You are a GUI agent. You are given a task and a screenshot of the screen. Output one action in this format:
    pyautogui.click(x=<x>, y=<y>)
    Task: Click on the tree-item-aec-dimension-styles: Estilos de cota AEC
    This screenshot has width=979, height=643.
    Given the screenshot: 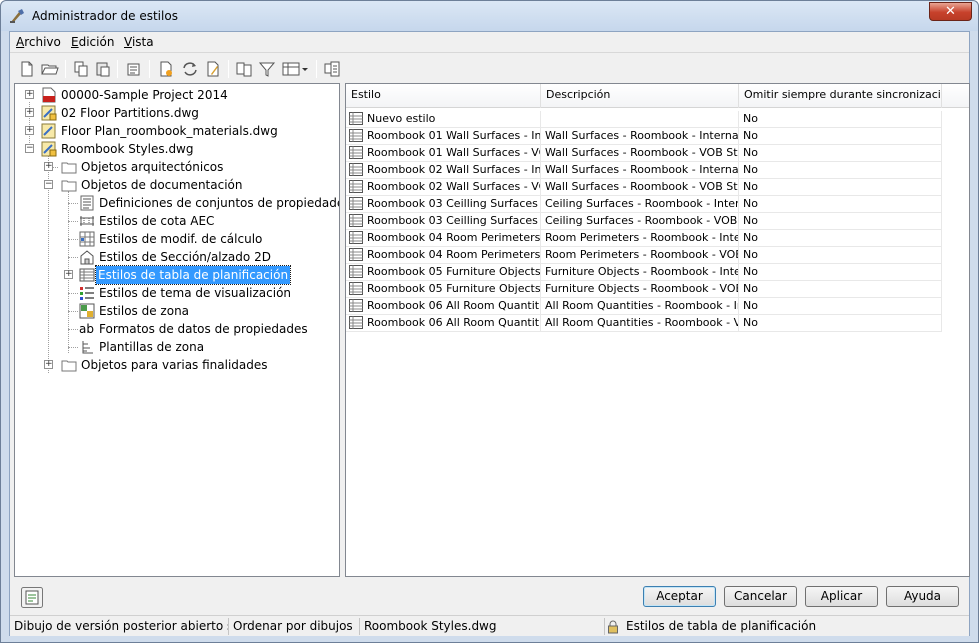 What is the action you would take?
    pyautogui.click(x=175, y=221)
    